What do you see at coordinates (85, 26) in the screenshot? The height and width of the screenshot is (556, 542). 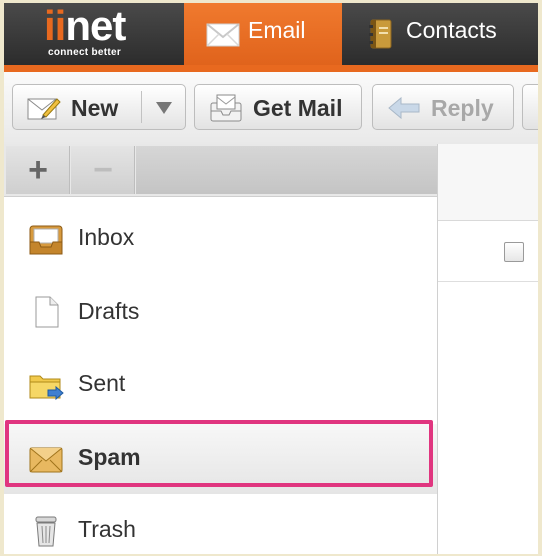 I see `logo-wordmark: iinet` at bounding box center [85, 26].